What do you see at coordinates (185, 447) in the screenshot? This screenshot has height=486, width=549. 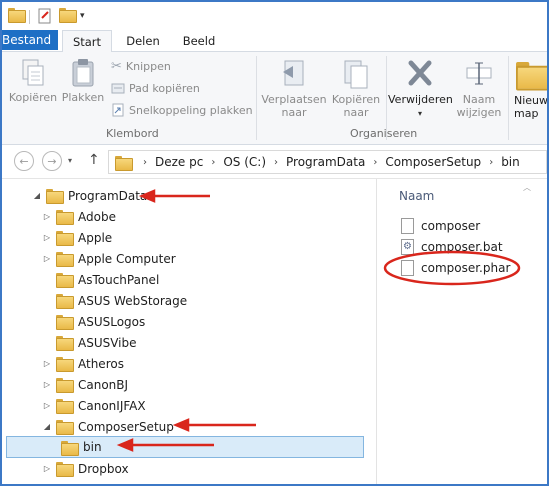 I see `tree-item-bin: bin` at bounding box center [185, 447].